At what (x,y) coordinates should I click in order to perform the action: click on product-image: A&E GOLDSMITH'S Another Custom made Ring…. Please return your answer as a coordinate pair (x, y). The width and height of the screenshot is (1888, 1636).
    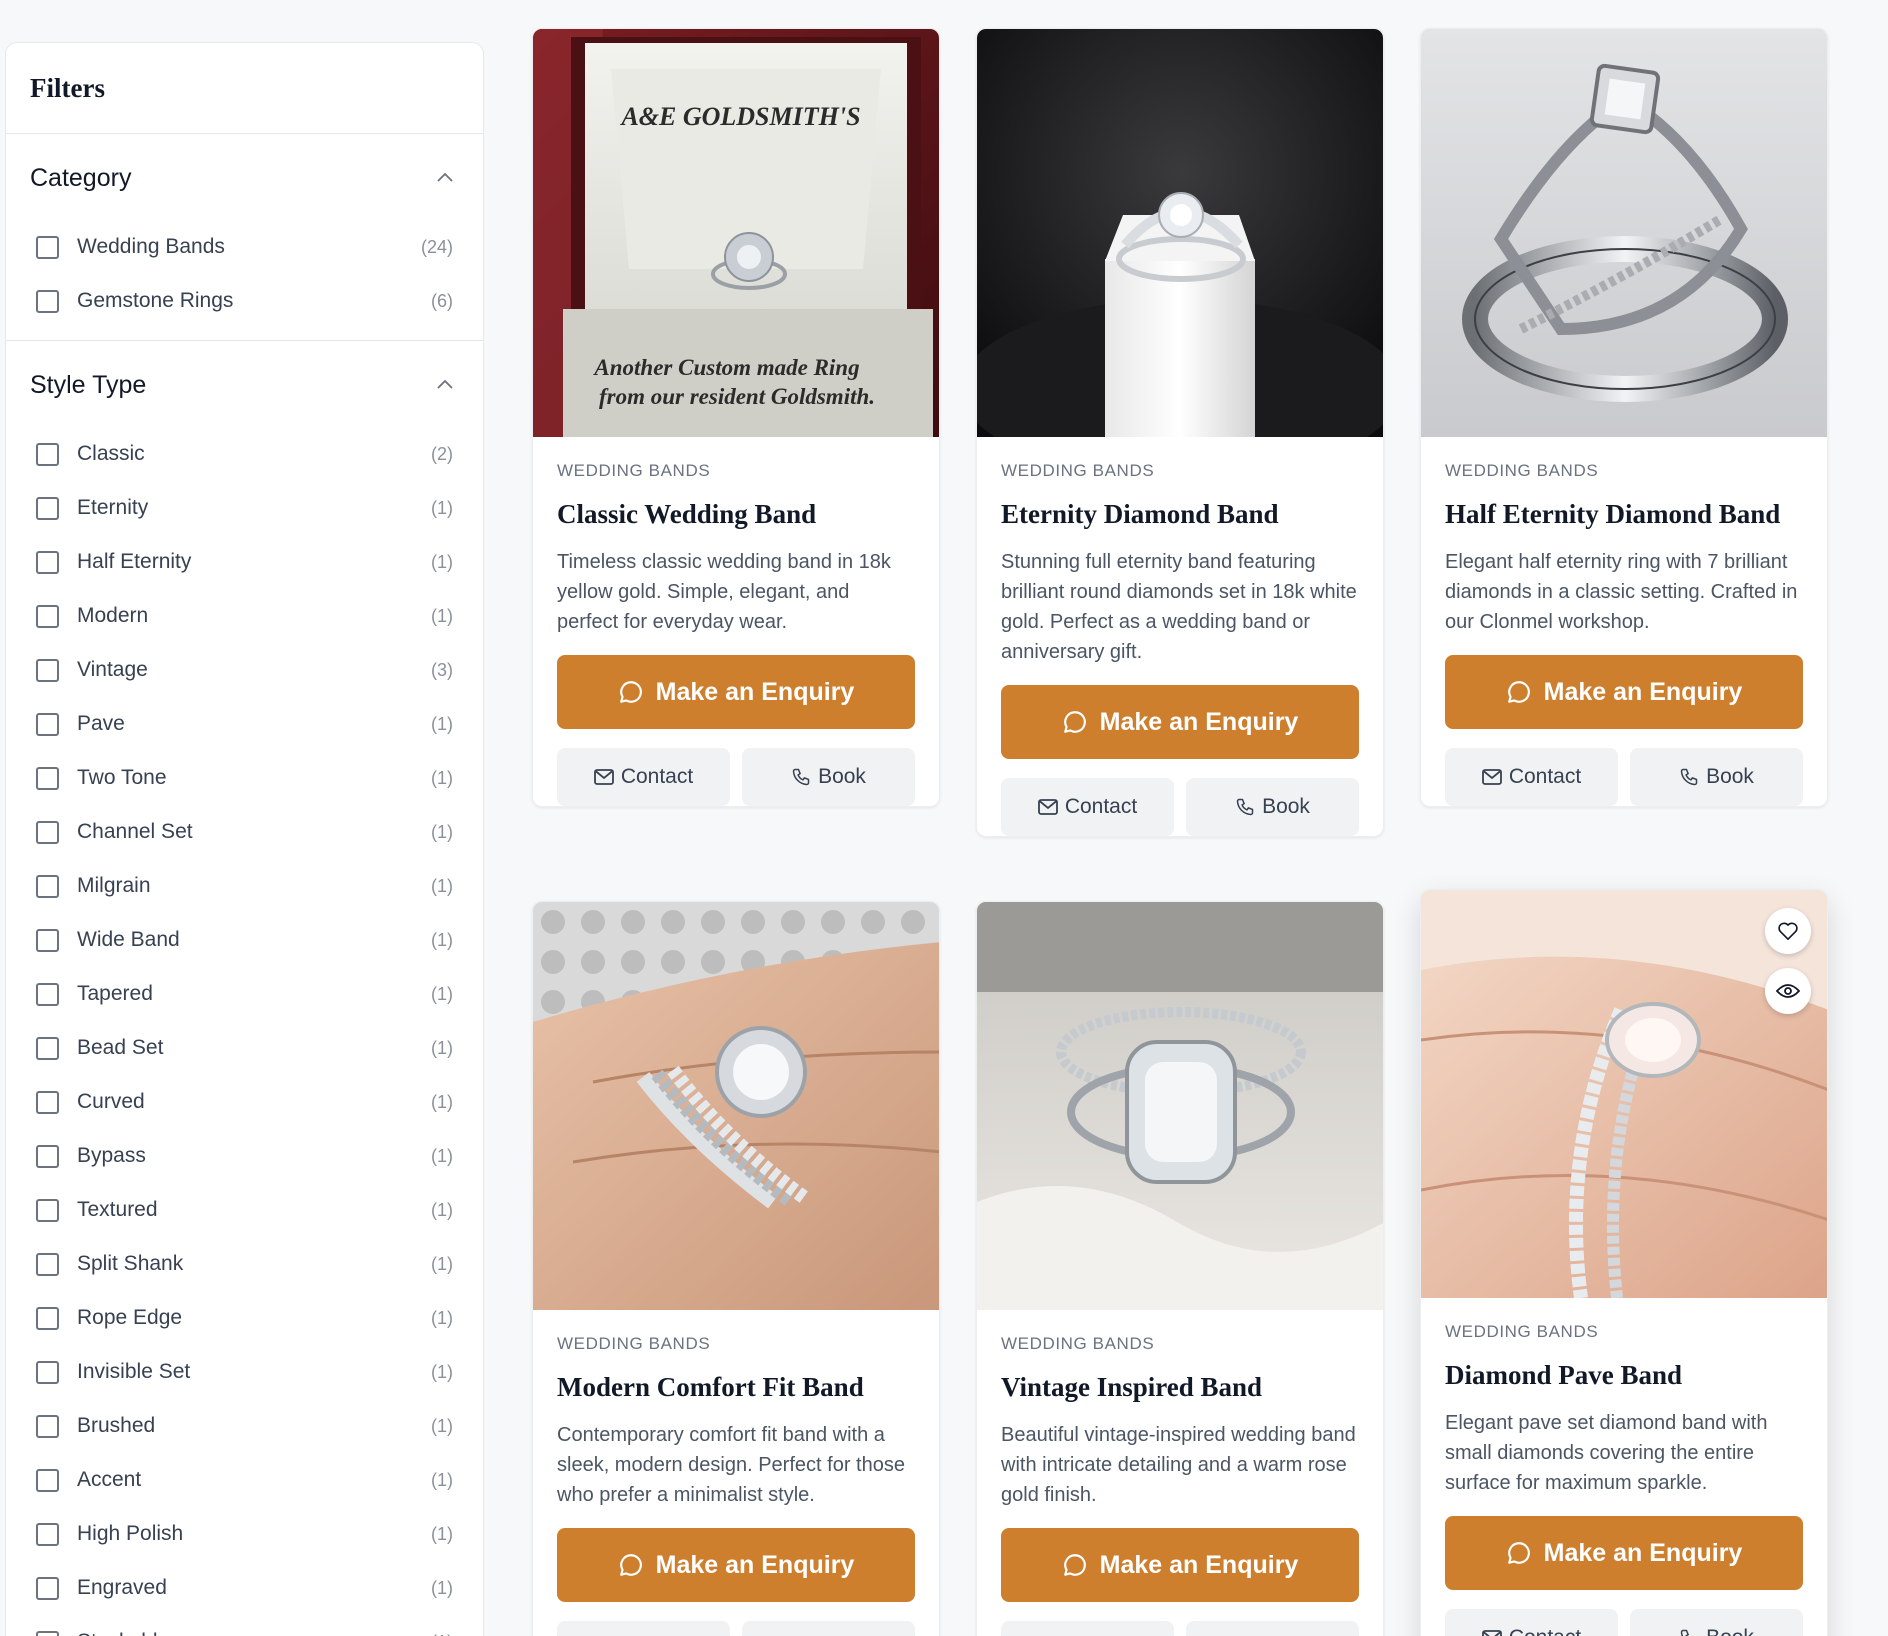
    Looking at the image, I should click on (736, 233).